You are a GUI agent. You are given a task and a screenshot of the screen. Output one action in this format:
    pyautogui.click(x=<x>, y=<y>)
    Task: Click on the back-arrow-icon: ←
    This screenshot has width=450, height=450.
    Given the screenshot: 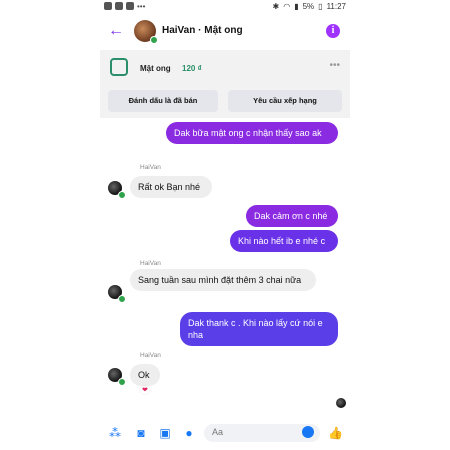 What is the action you would take?
    pyautogui.click(x=117, y=31)
    